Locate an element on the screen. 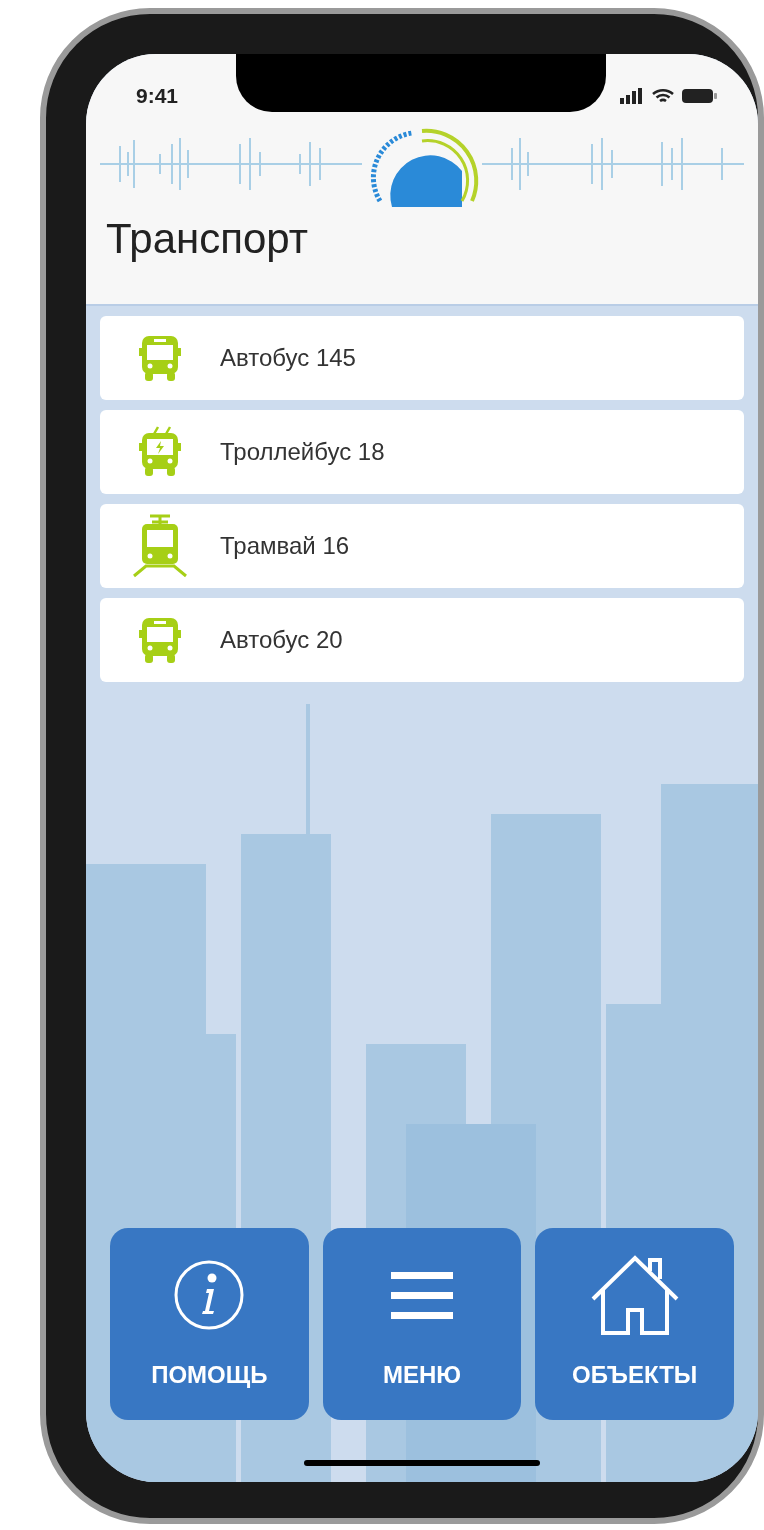  nav-button: ПОМОЩЬ is located at coordinates (209, 1324).